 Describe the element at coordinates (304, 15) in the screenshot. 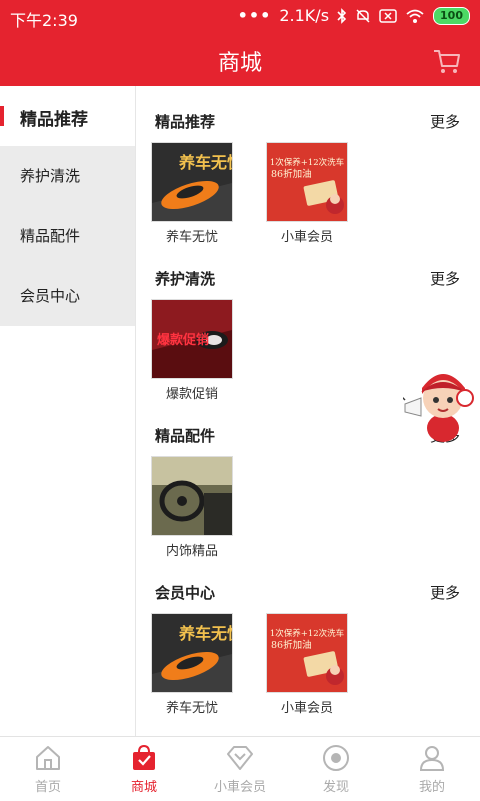

I see `network-speed: 2.1K/s` at that location.